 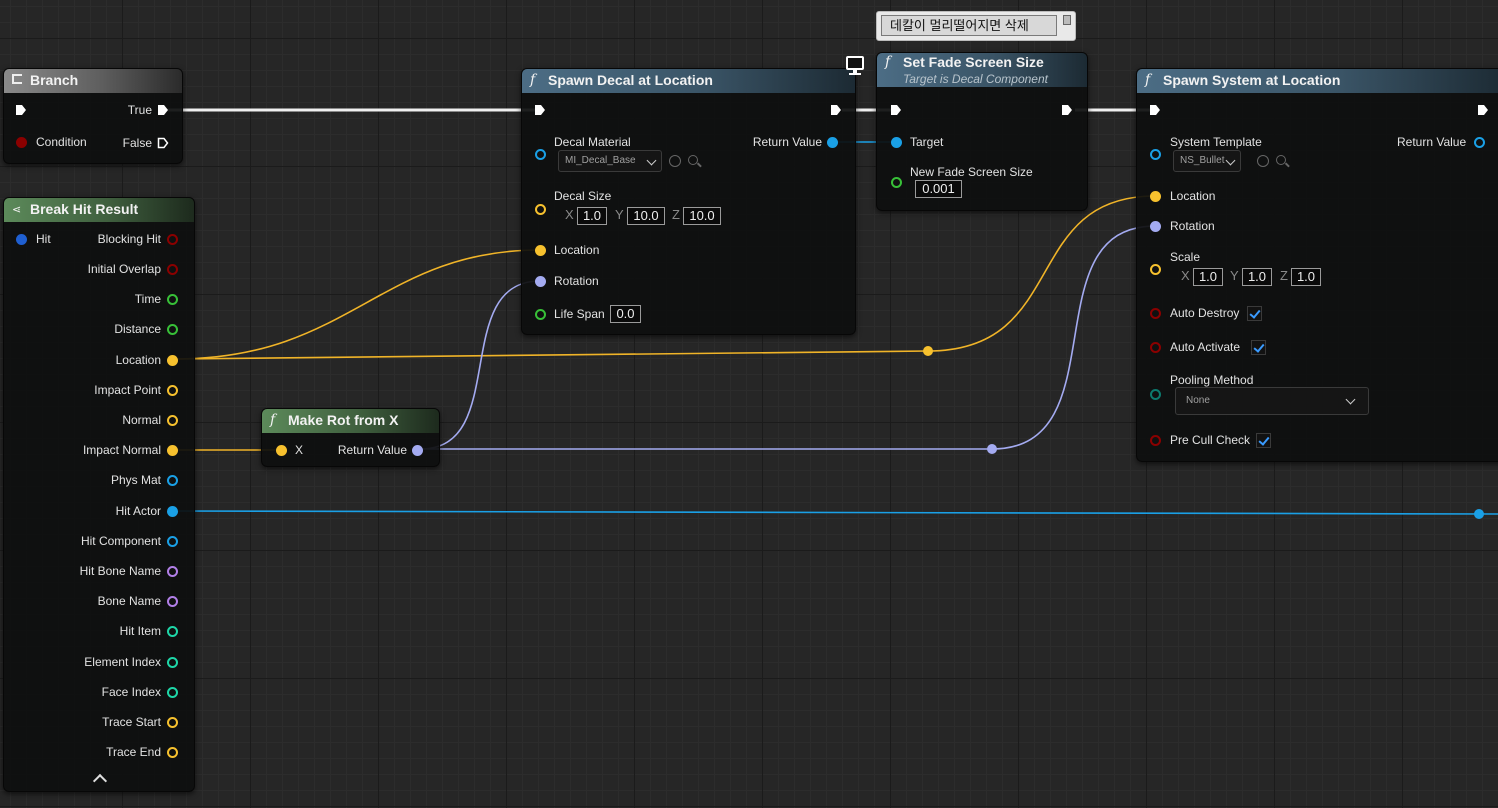 What do you see at coordinates (1155, 313) in the screenshot?
I see `auto-destroy-pin` at bounding box center [1155, 313].